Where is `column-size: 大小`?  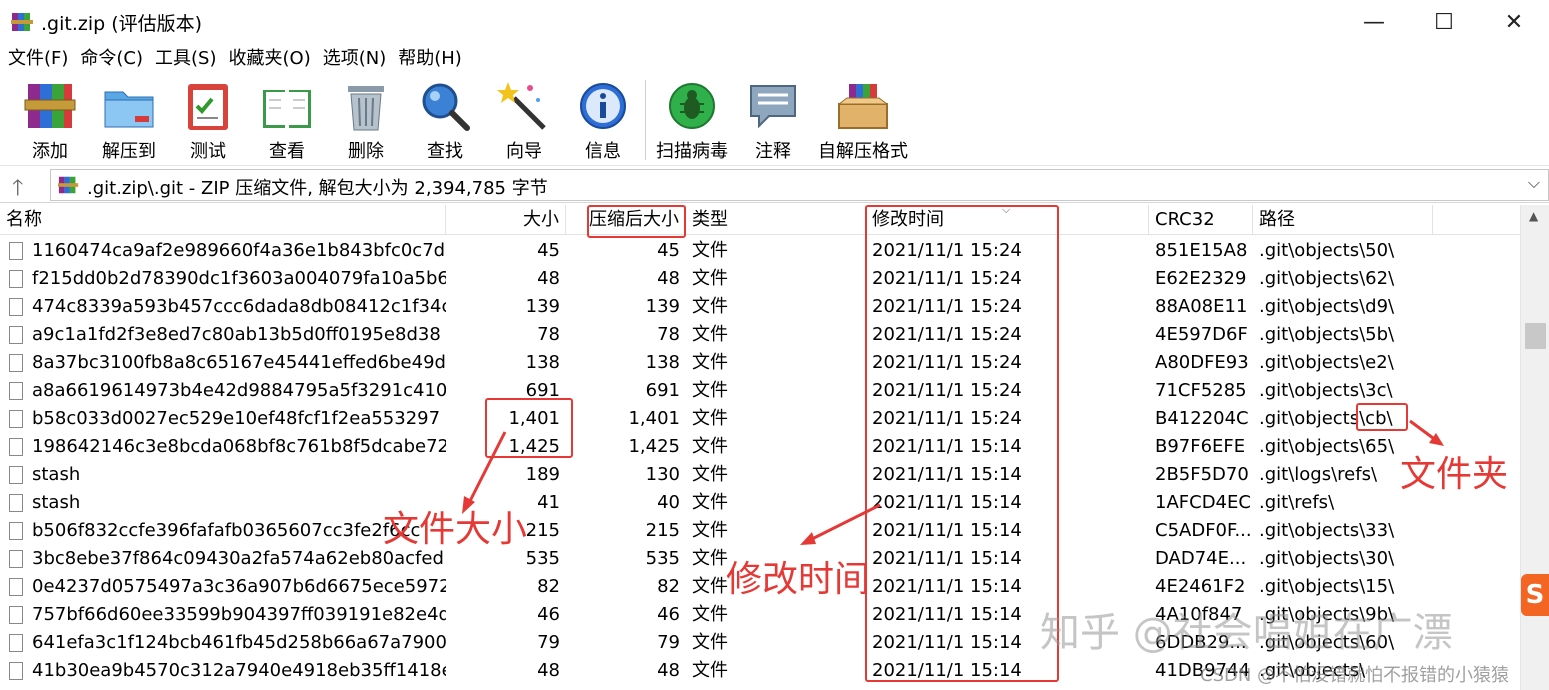
column-size: 大小 is located at coordinates (506, 220).